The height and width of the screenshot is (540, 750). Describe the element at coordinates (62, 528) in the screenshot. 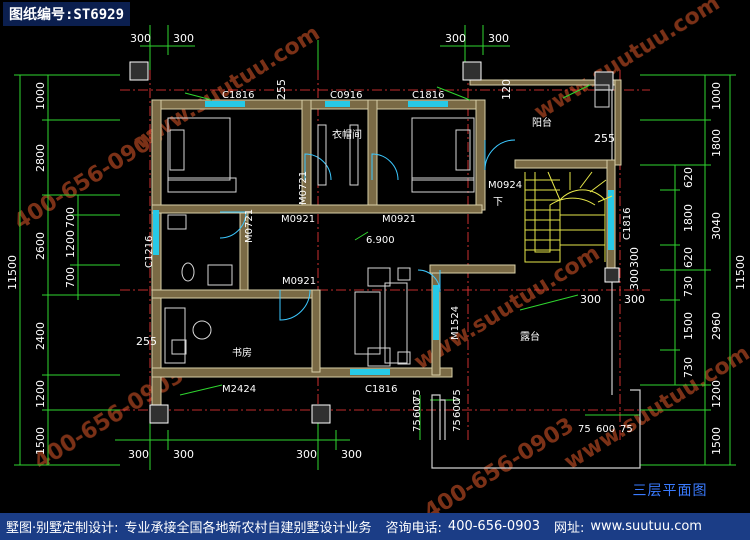

I see `footer-company: 墅图·别墅定制设计:` at that location.